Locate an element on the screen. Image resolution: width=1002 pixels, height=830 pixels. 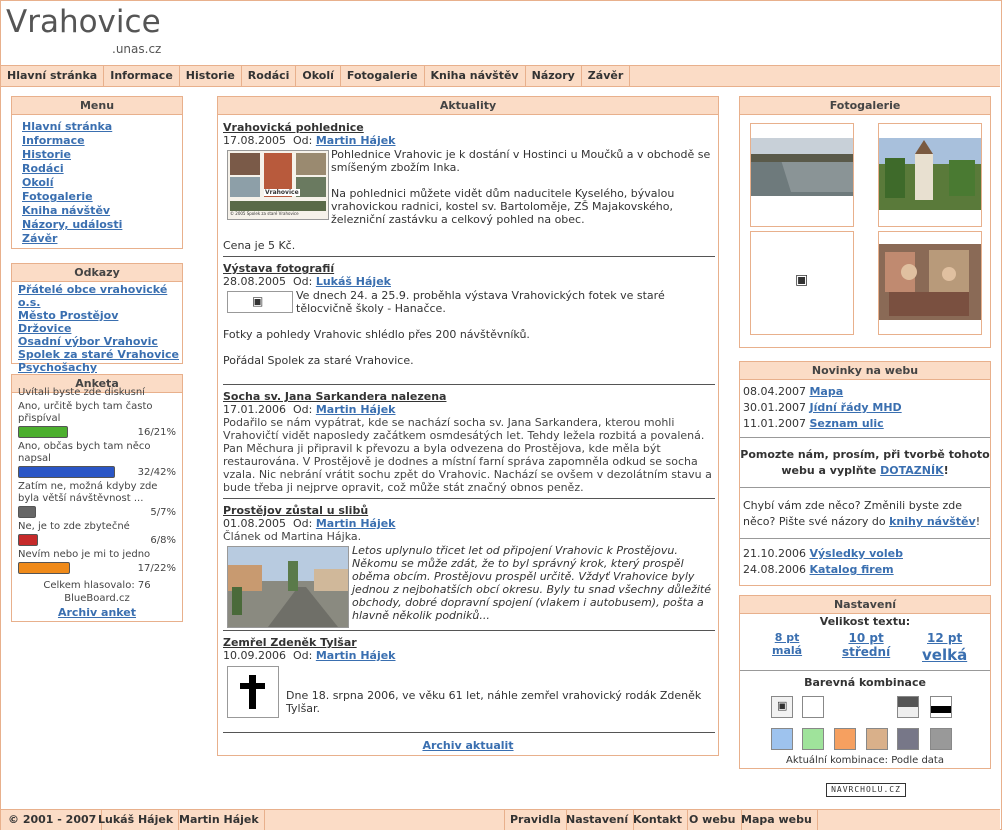
poll-option-text: Ano, určitě bych tam často přispíval is located at coordinates (85, 412).